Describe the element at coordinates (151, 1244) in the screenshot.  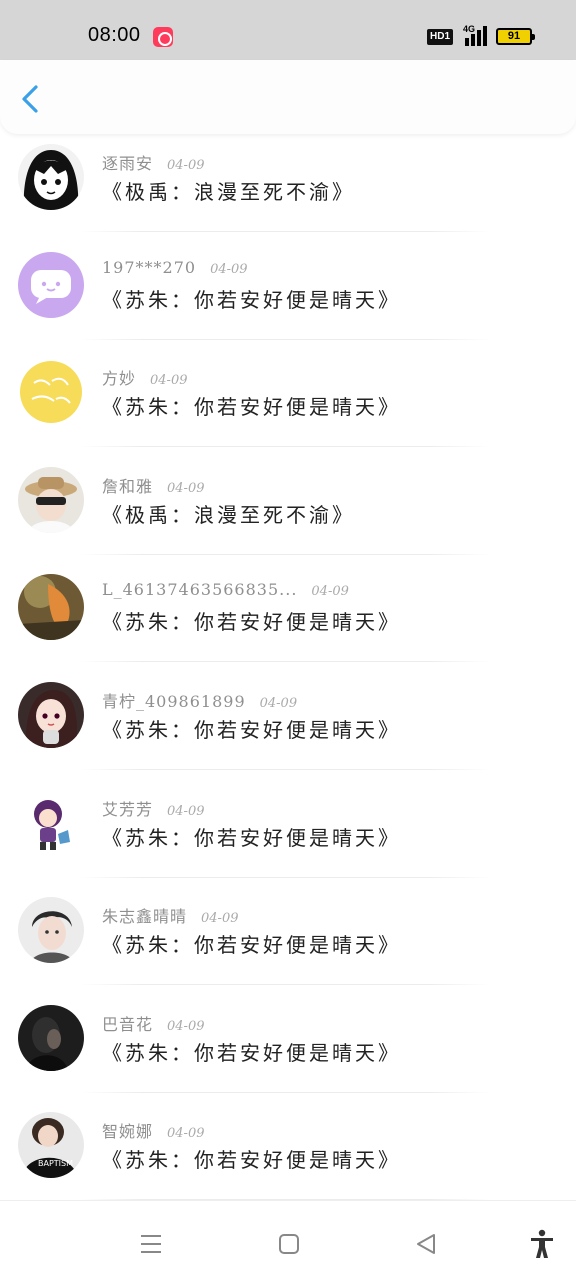
I see `menu-icon` at that location.